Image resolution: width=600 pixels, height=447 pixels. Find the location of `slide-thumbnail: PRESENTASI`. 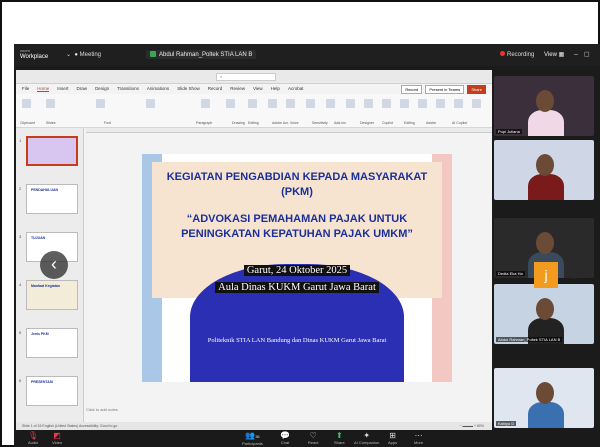

slide-thumbnail: PRESENTASI is located at coordinates (52, 391).